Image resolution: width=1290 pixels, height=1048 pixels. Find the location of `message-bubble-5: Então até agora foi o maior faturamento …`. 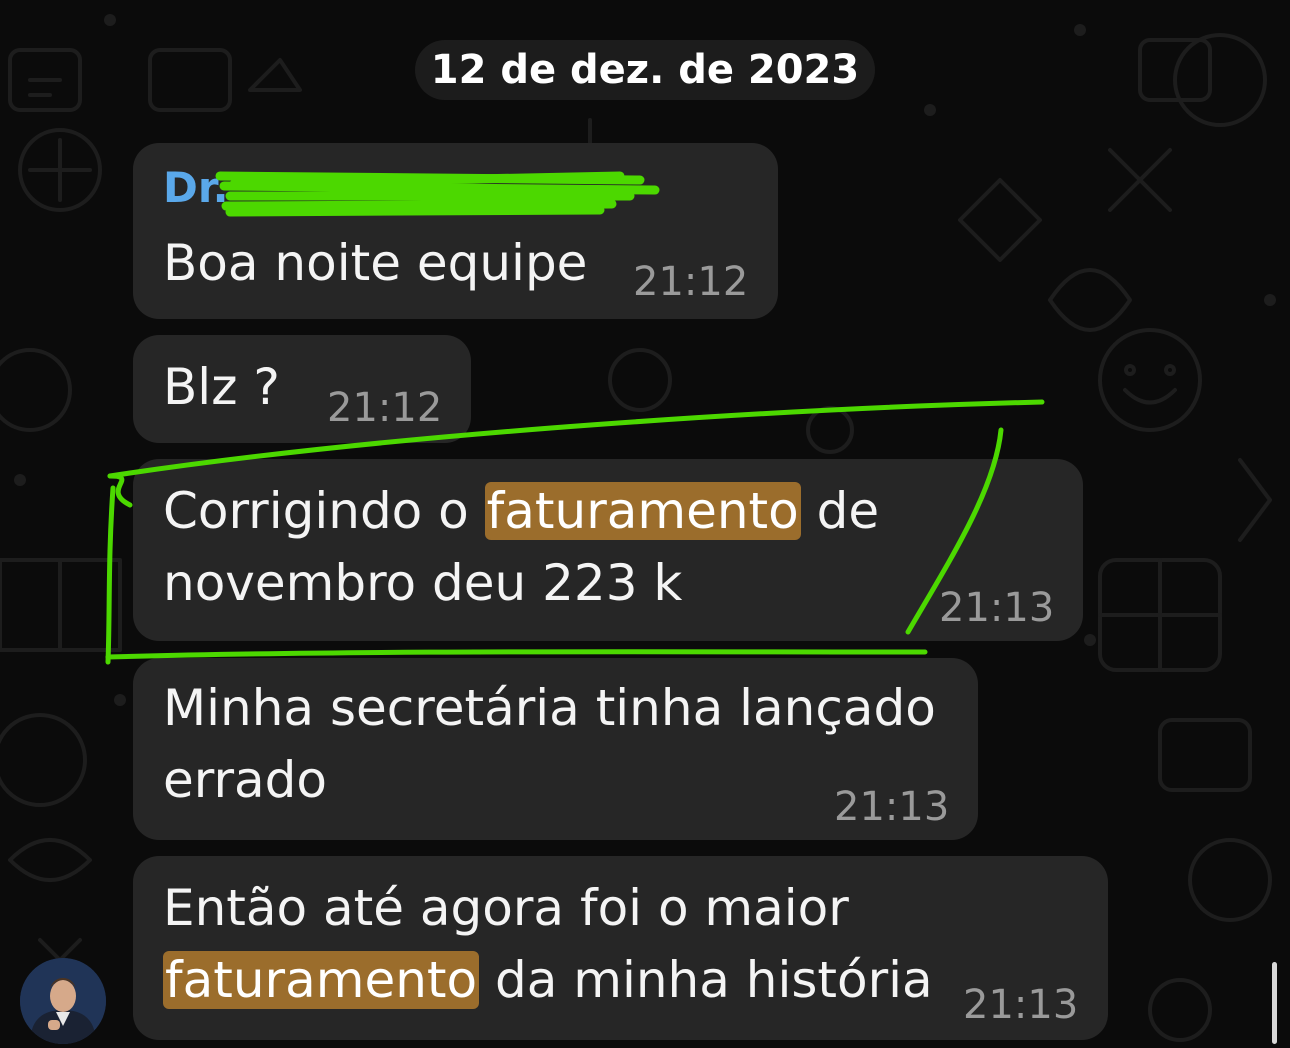

message-bubble-5: Então até agora foi o maior faturamento … is located at coordinates (620, 948).